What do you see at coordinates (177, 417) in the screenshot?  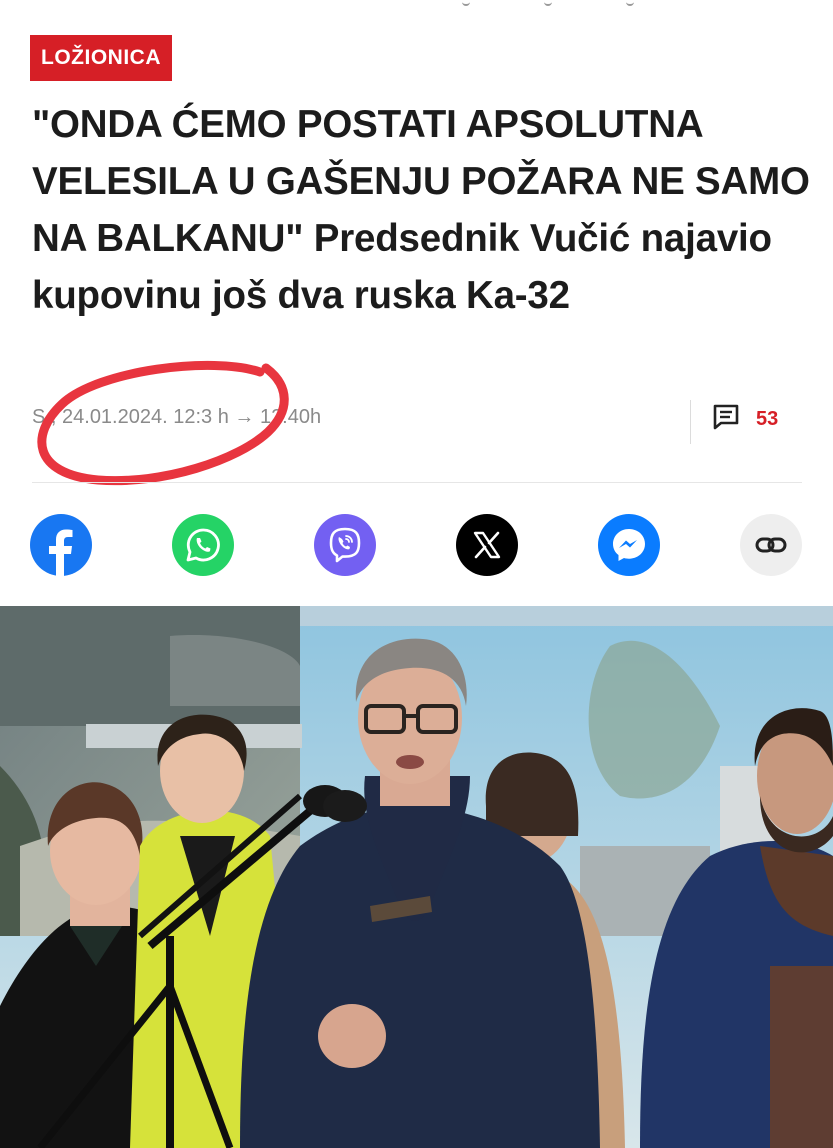 I see `publish-date: S , 24.01.2024. 12:3 h → 12:40h` at bounding box center [177, 417].